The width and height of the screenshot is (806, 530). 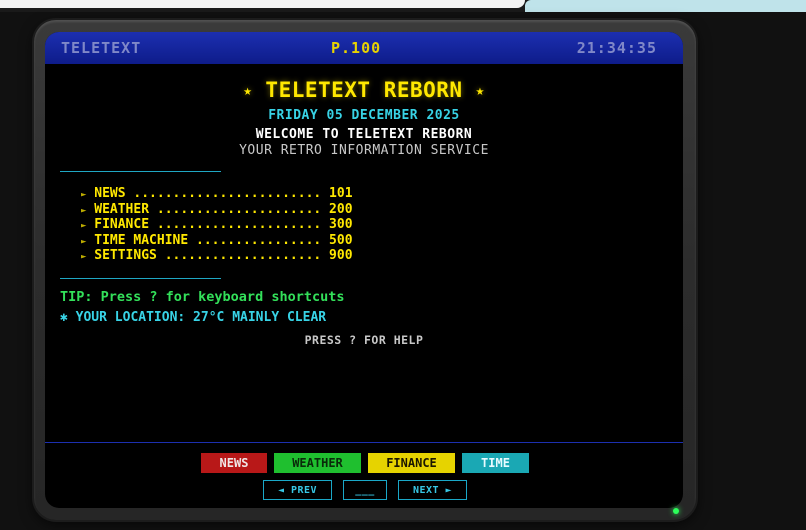 What do you see at coordinates (364, 340) in the screenshot?
I see `help-hint: PRESS ? FOR HELP` at bounding box center [364, 340].